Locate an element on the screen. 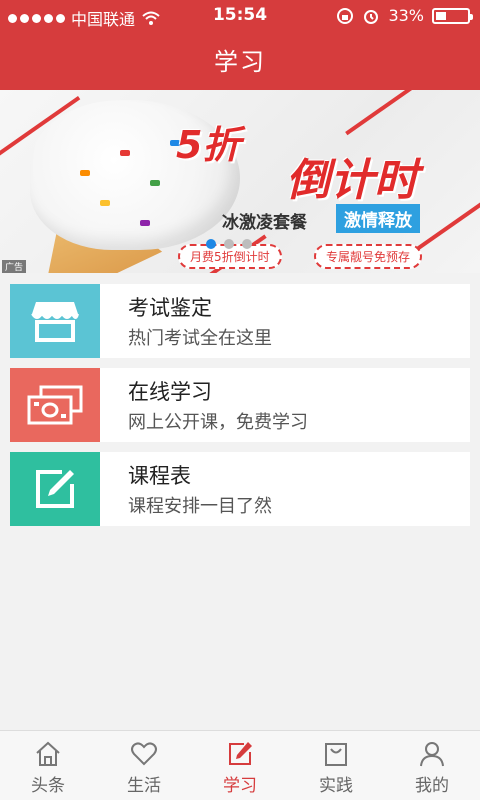  card-subtitle: 课程安排一目了然 is located at coordinates (200, 506).